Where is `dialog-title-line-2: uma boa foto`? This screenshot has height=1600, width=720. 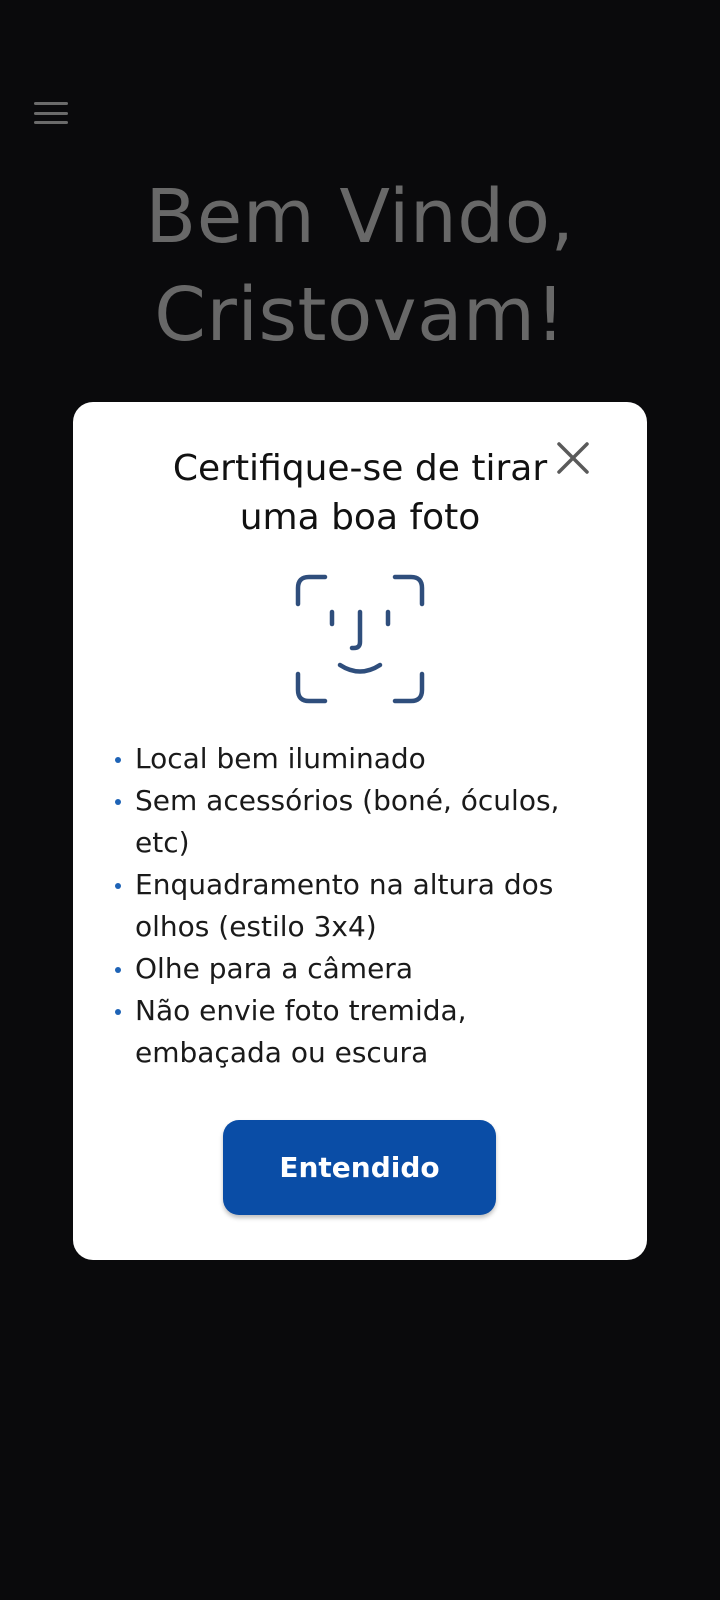 dialog-title-line-2: uma boa foto is located at coordinates (360, 517).